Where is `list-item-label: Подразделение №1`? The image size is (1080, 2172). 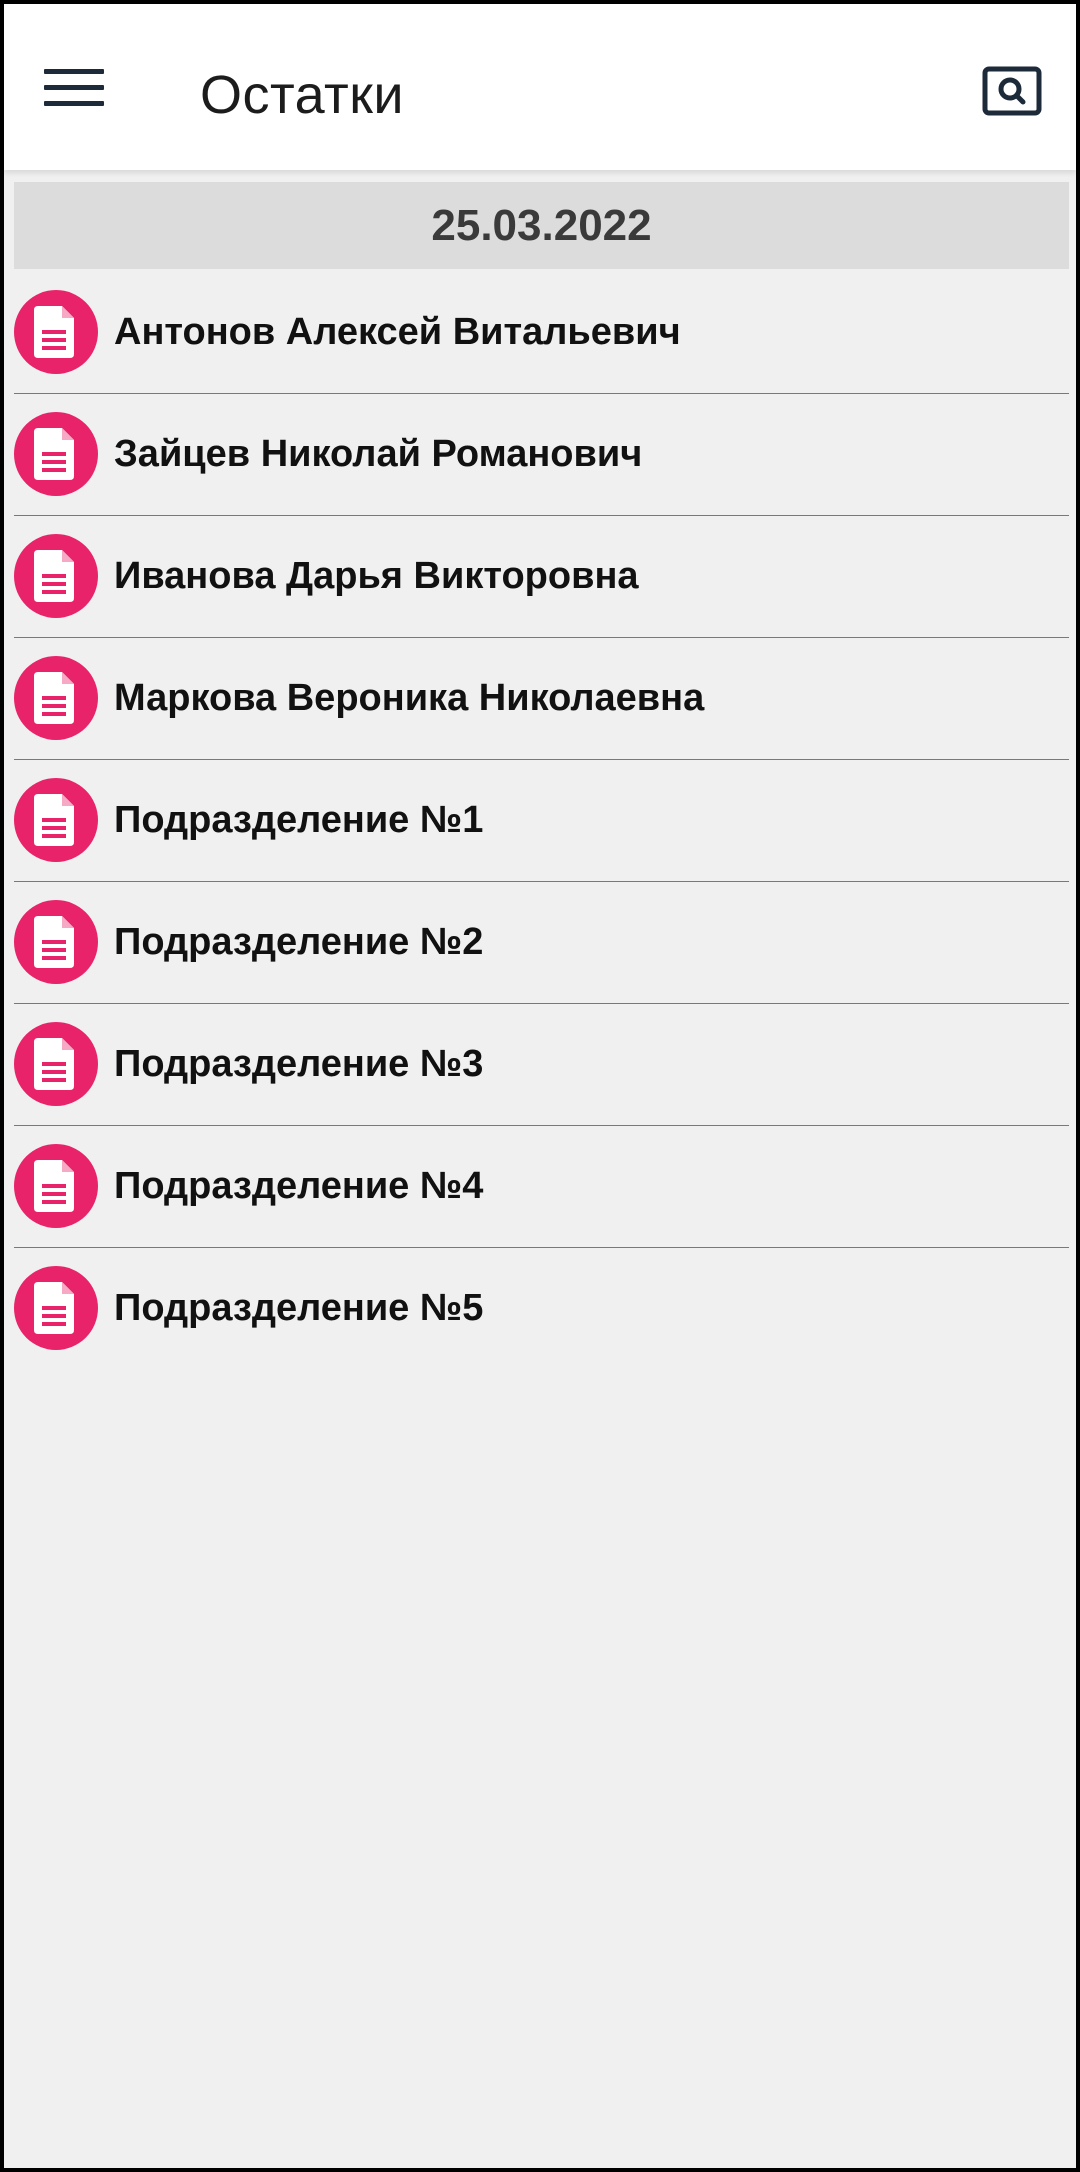
list-item-label: Подразделение №1 is located at coordinates (299, 820).